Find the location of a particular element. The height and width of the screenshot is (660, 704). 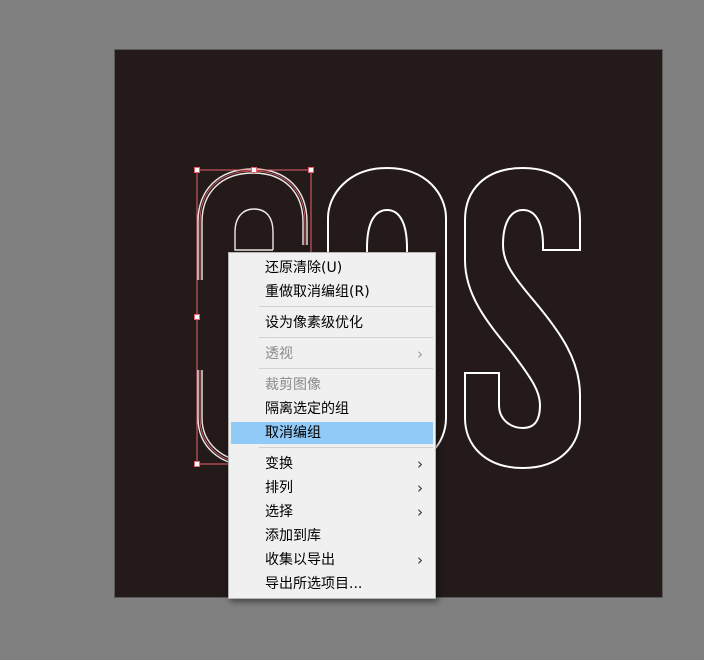

selection-handle-tl is located at coordinates (197, 170).